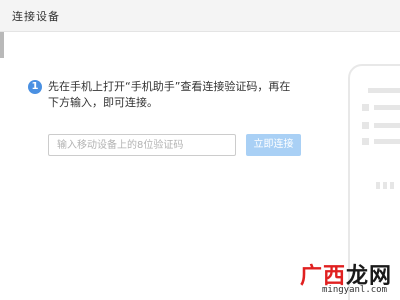 This screenshot has width=400, height=300. Describe the element at coordinates (35, 87) in the screenshot. I see `info-icon: 1` at that location.